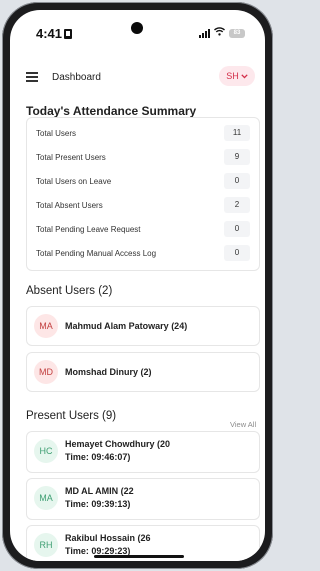  I want to click on summary-value: 2, so click(237, 205).